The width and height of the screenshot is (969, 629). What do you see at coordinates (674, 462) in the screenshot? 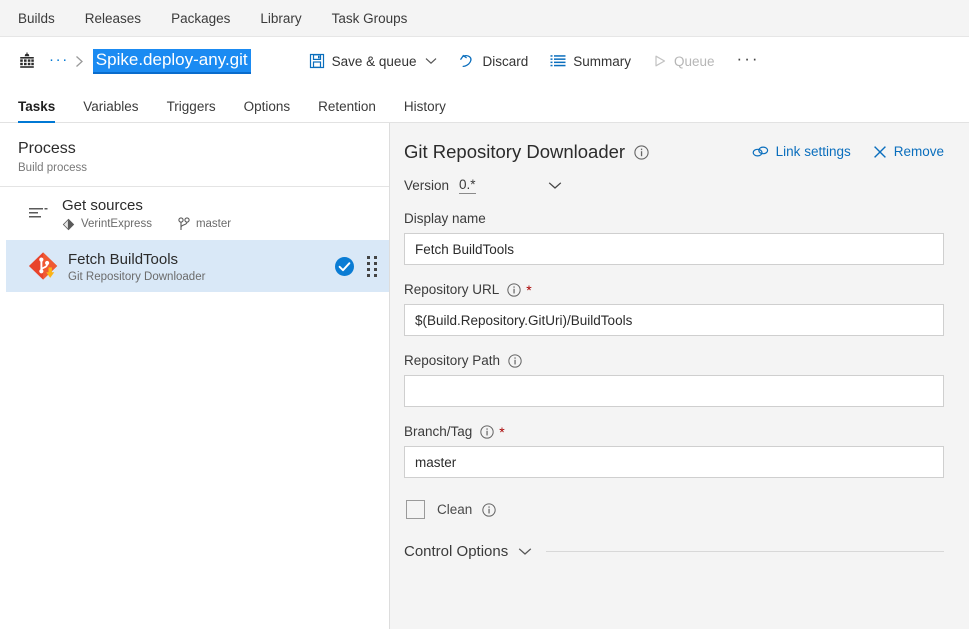
I see `branch-tag-input: master` at bounding box center [674, 462].